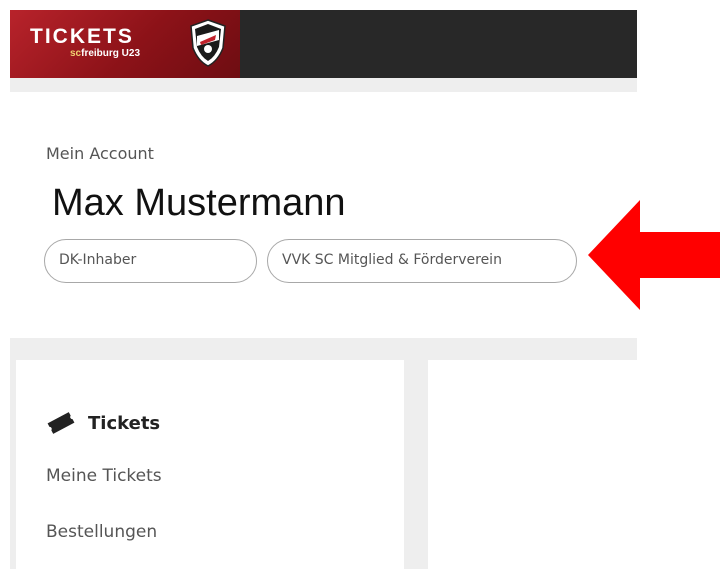 The width and height of the screenshot is (720, 569). Describe the element at coordinates (323, 85) in the screenshot. I see `header-divider` at that location.